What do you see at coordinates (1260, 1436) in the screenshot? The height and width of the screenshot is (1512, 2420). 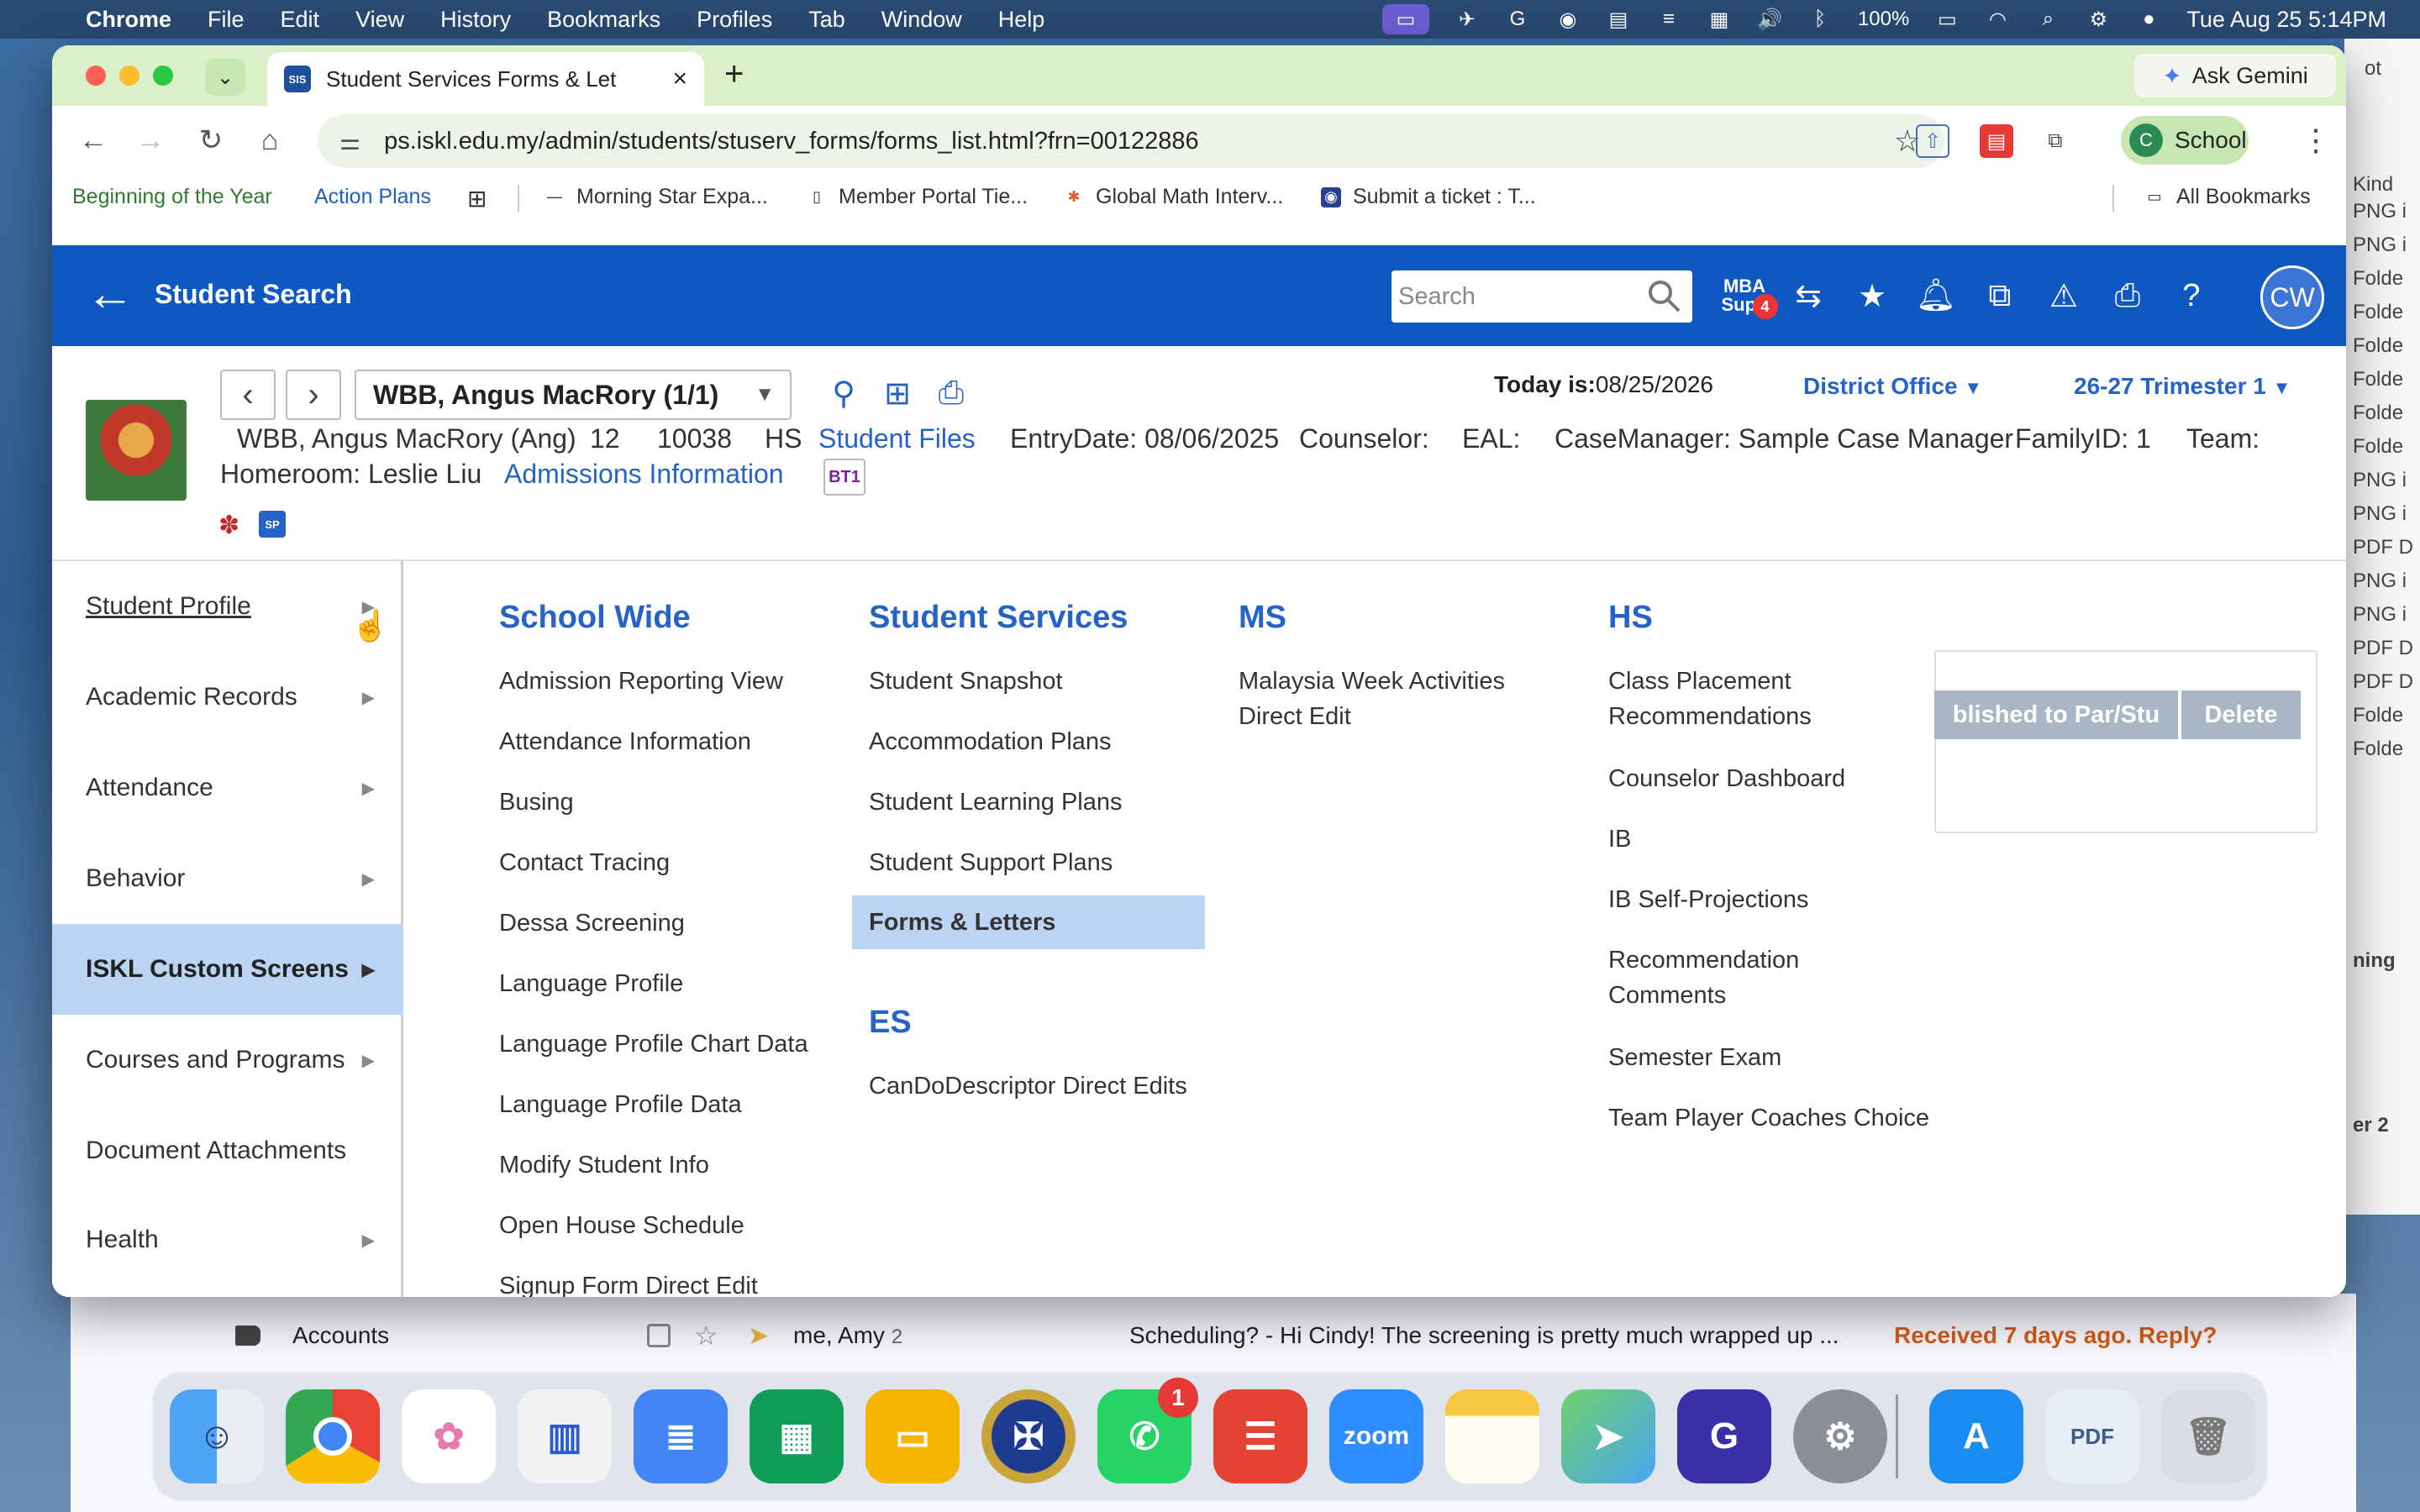 I see `todoist-icon: ☰` at bounding box center [1260, 1436].